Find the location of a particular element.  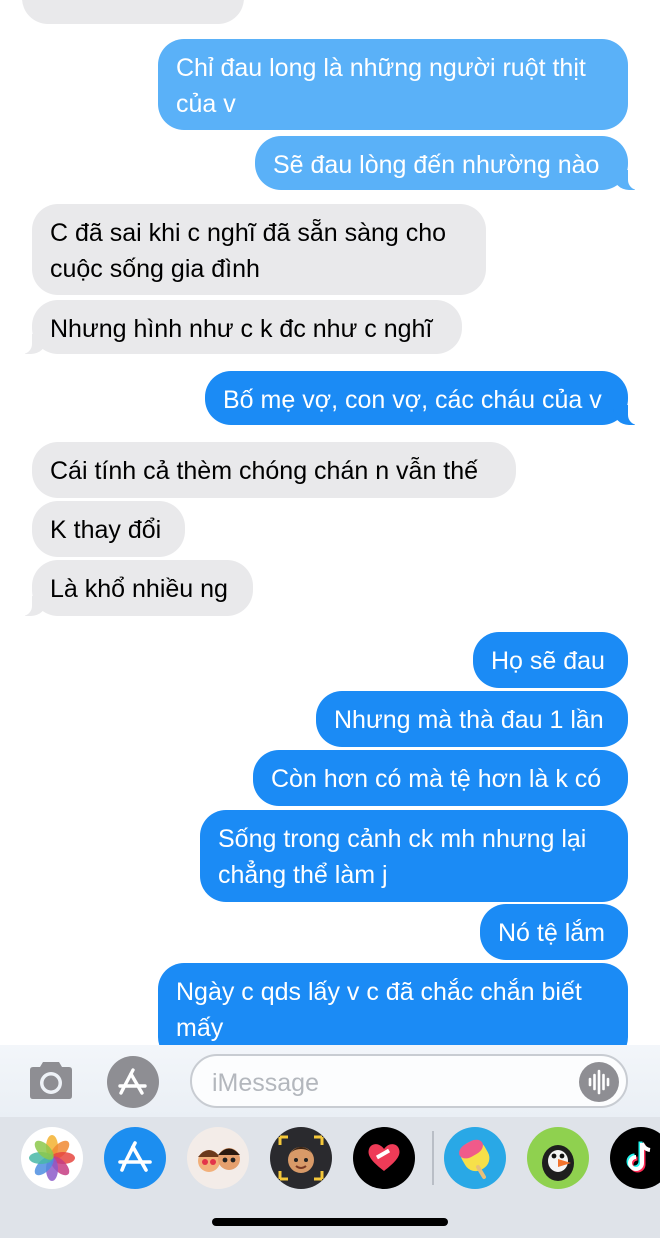

message-text: Họ sẽ đau is located at coordinates (548, 661).